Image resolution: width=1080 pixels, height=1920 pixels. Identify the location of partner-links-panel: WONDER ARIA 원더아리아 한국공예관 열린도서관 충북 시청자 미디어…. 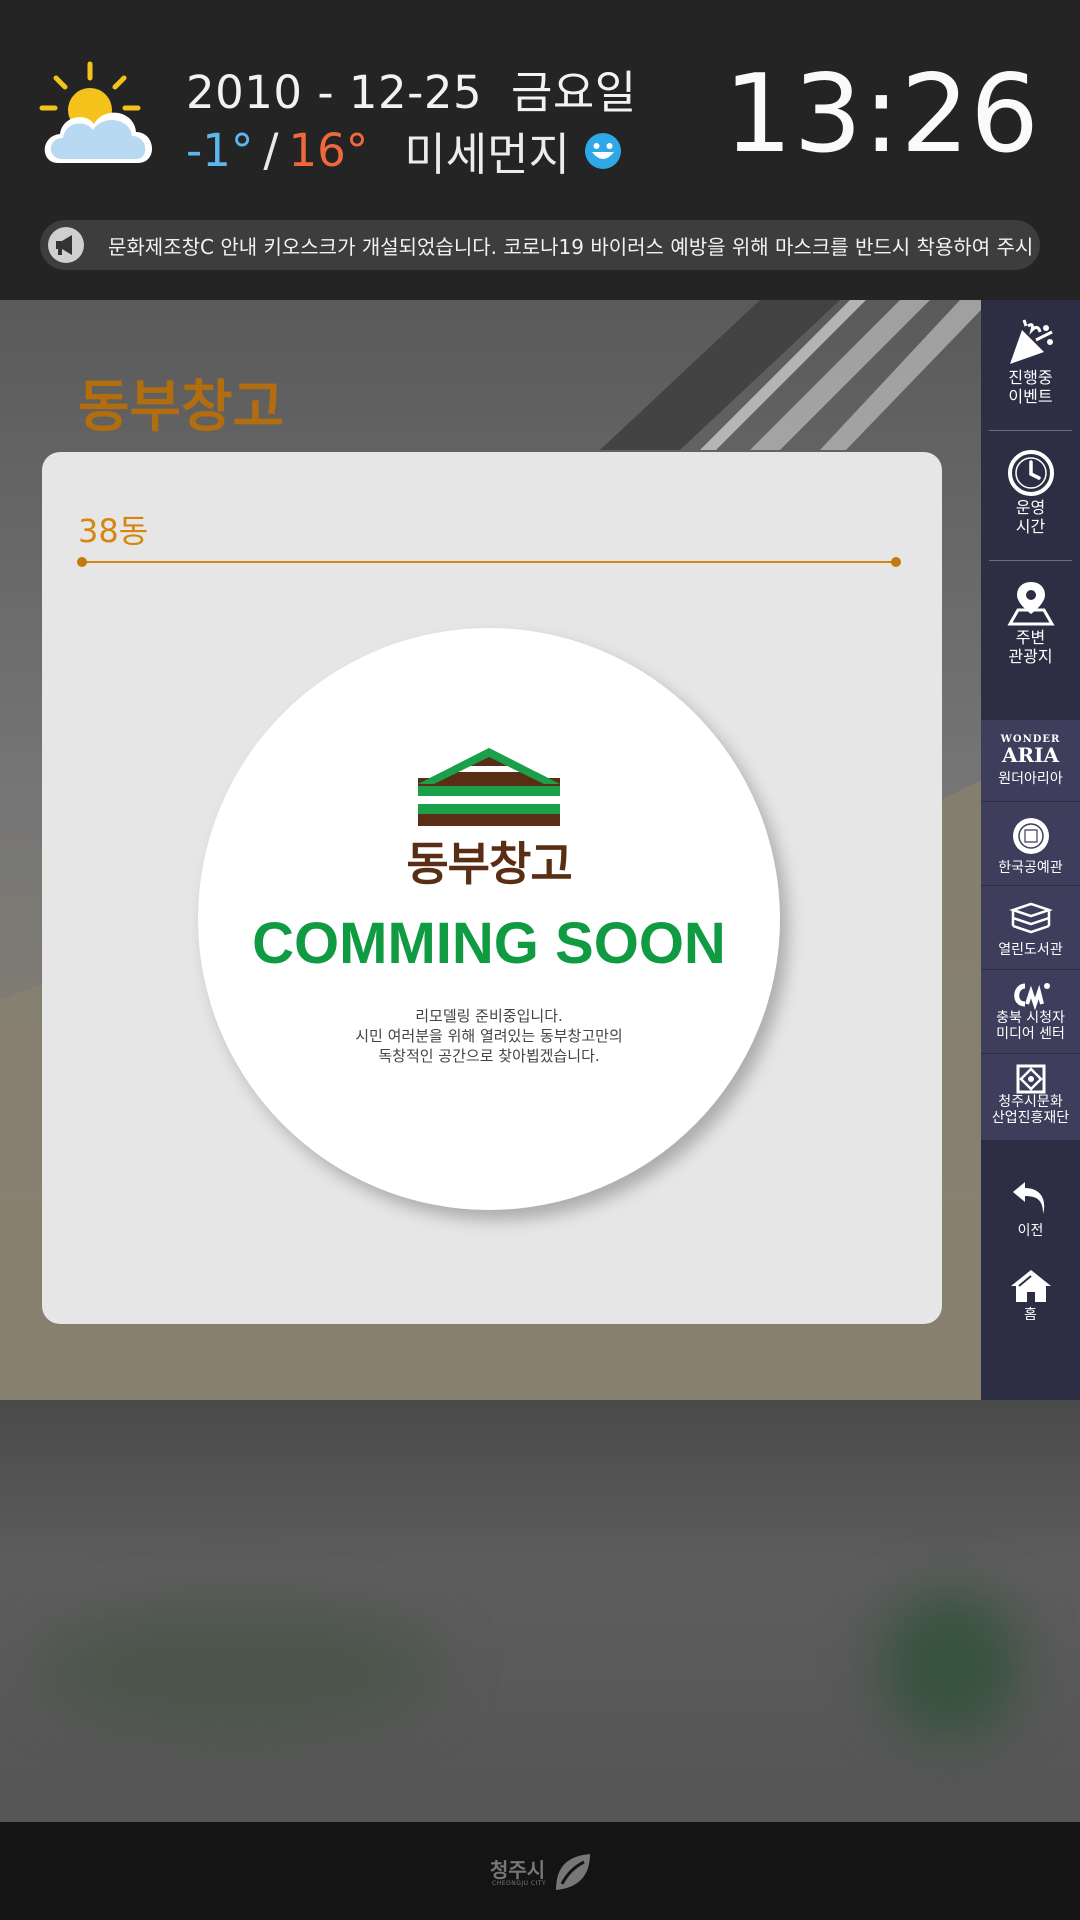
(1030, 930).